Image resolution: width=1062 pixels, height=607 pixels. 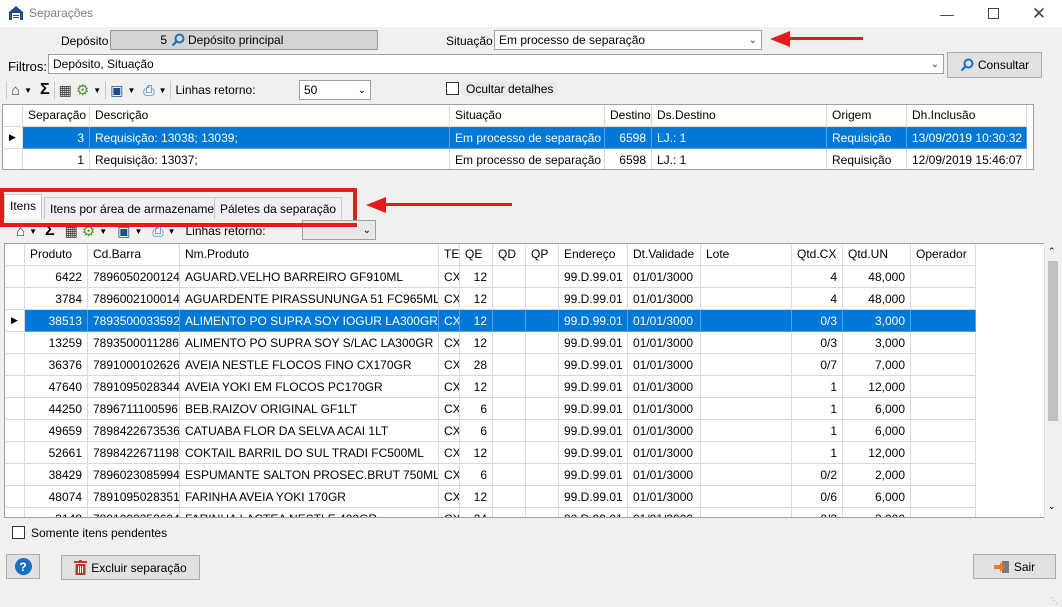 I want to click on excluir-separacao-button: Excluir separação, so click(x=130, y=567).